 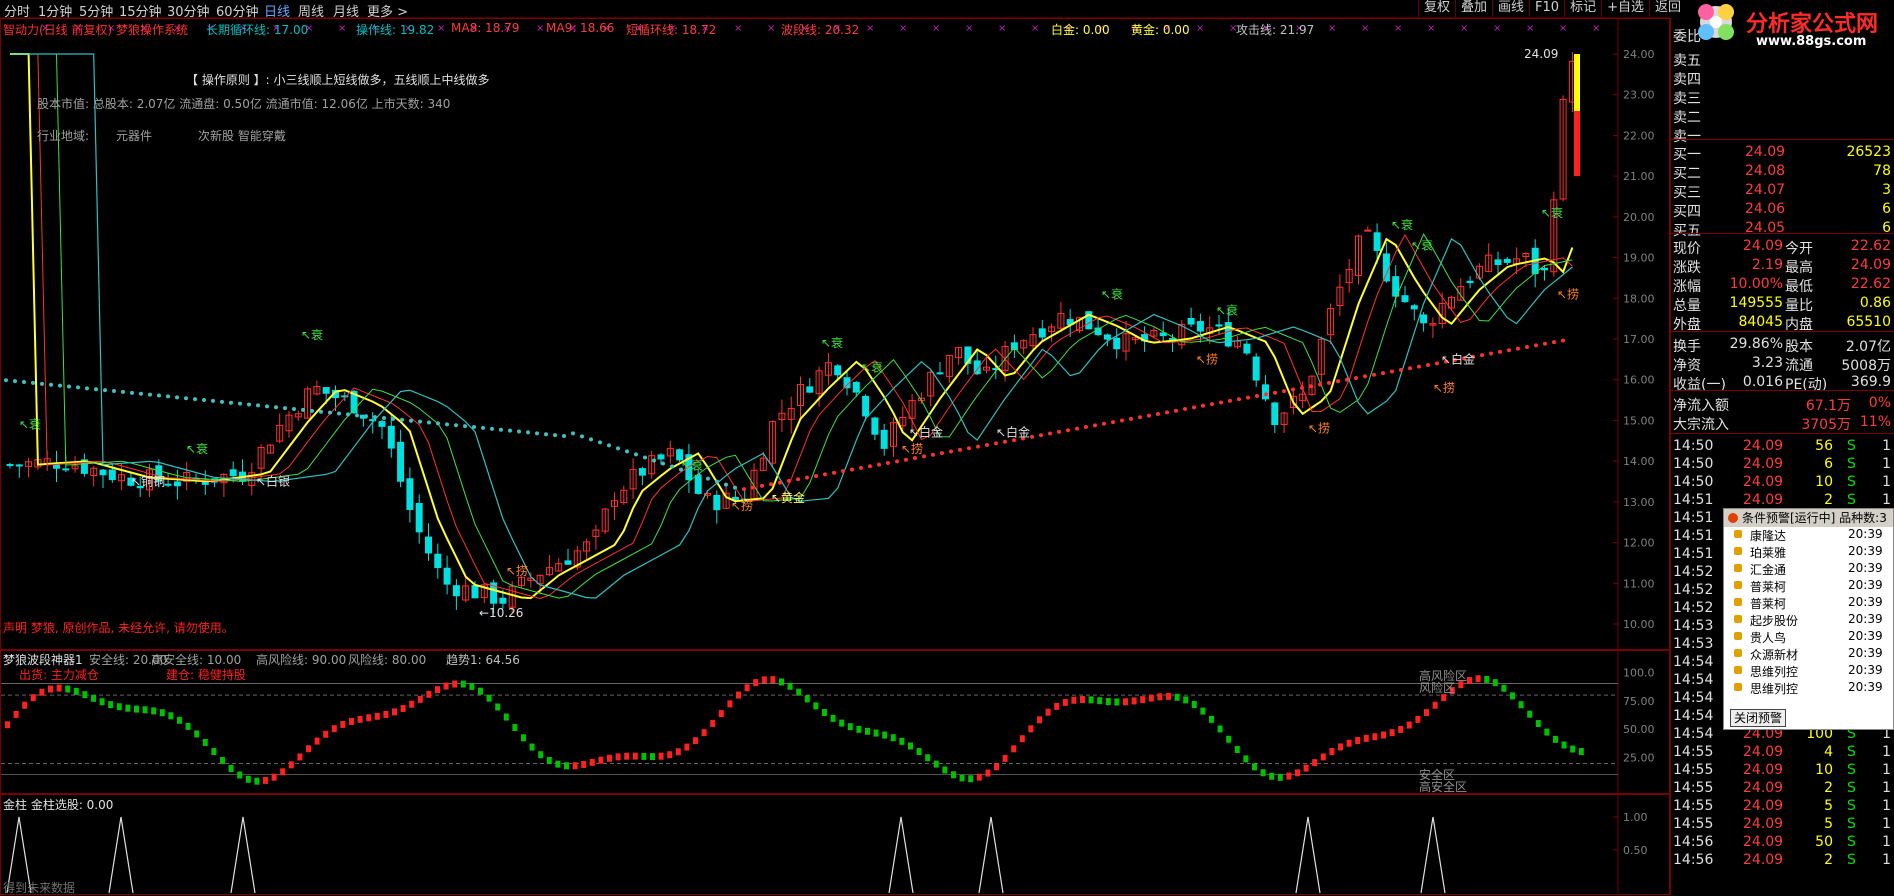 I want to click on tick-volume: 56, so click(x=1824, y=446).